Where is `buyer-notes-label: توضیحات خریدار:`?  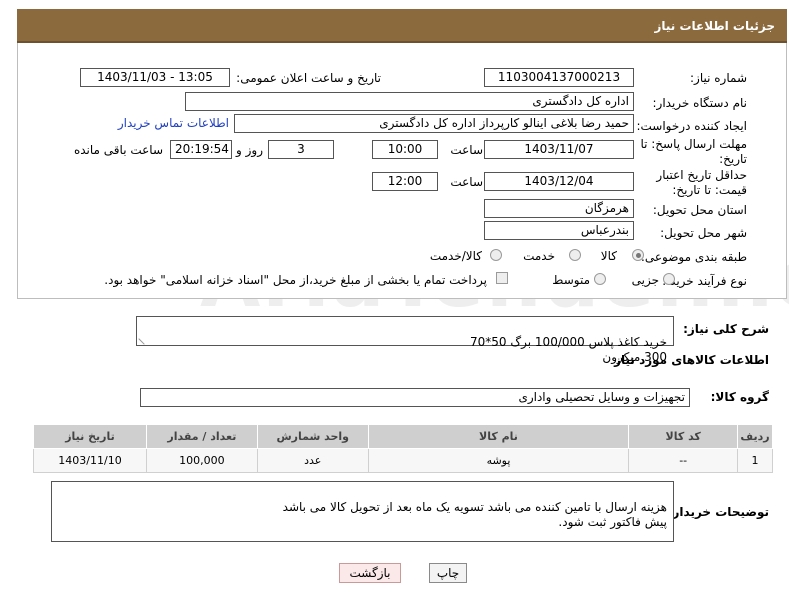 buyer-notes-label: توضیحات خریدار: is located at coordinates (718, 512).